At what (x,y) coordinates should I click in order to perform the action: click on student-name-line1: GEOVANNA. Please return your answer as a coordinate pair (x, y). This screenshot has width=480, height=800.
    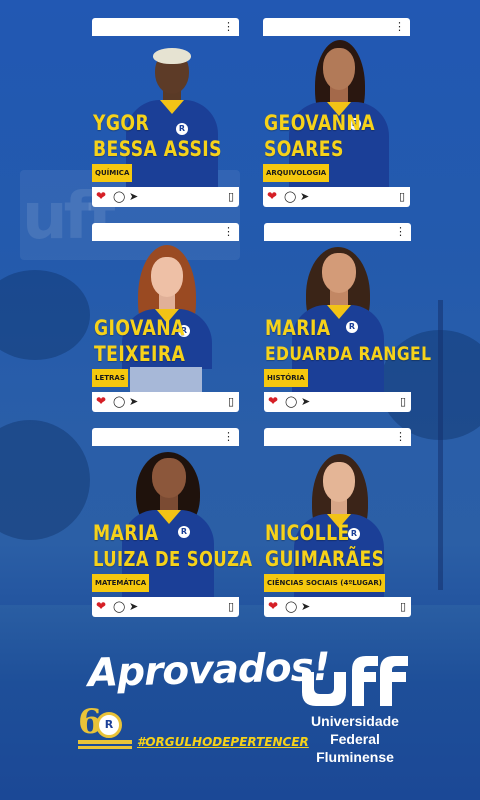
    Looking at the image, I should click on (319, 123).